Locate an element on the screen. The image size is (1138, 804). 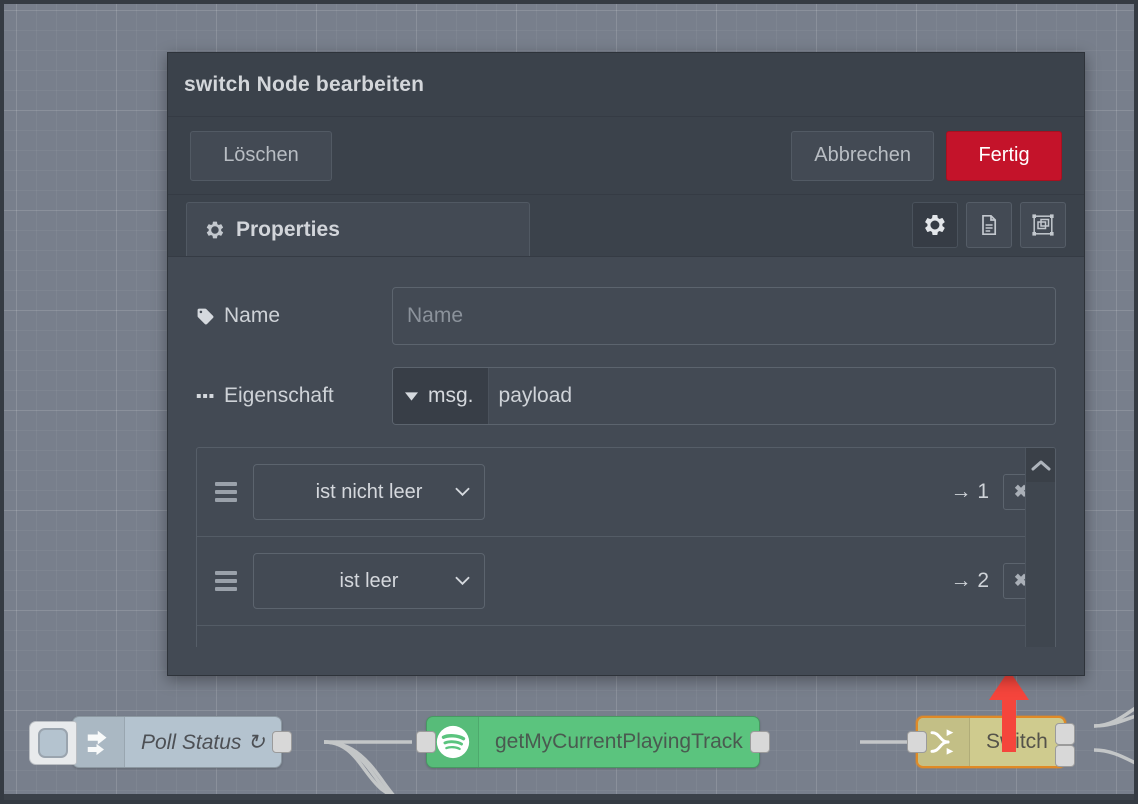
name-label: Name is located at coordinates (294, 316).